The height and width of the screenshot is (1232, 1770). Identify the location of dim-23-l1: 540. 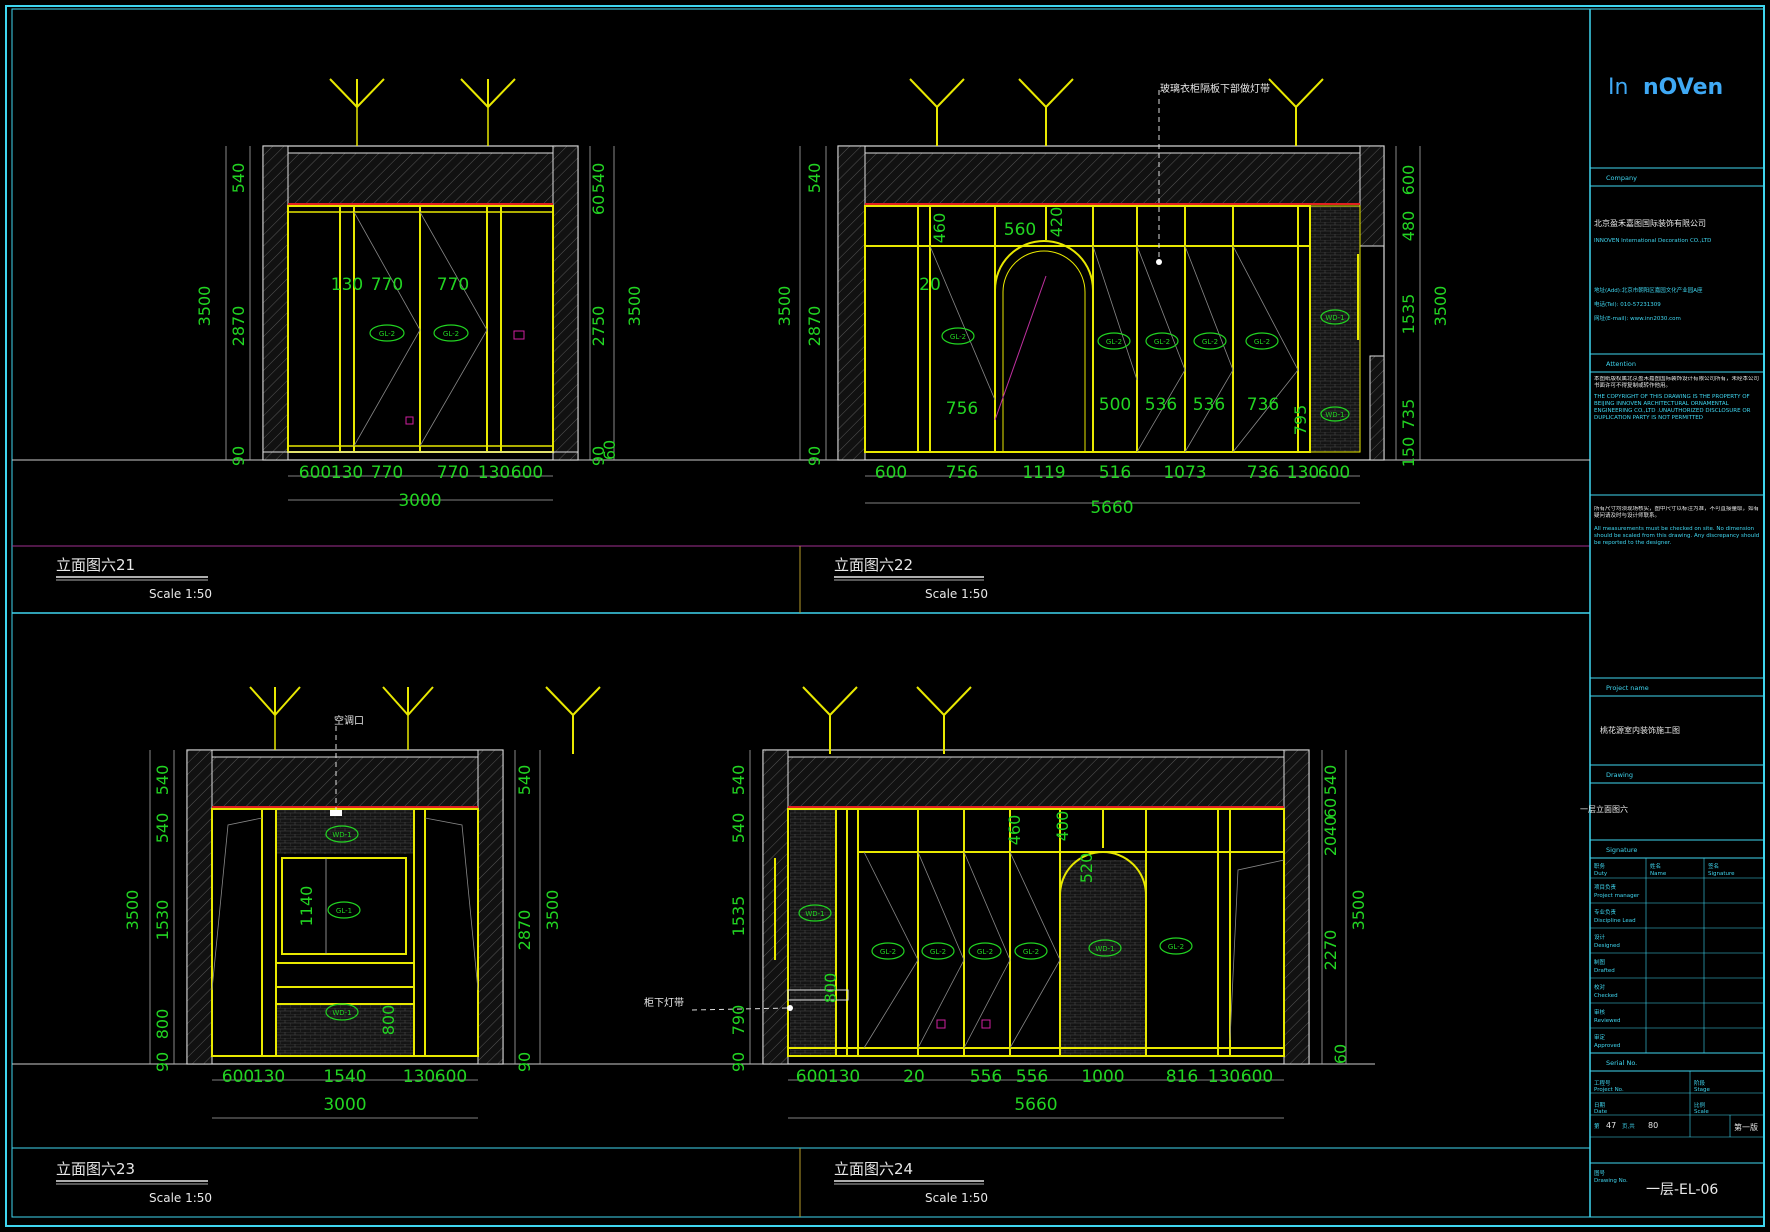
(162, 780).